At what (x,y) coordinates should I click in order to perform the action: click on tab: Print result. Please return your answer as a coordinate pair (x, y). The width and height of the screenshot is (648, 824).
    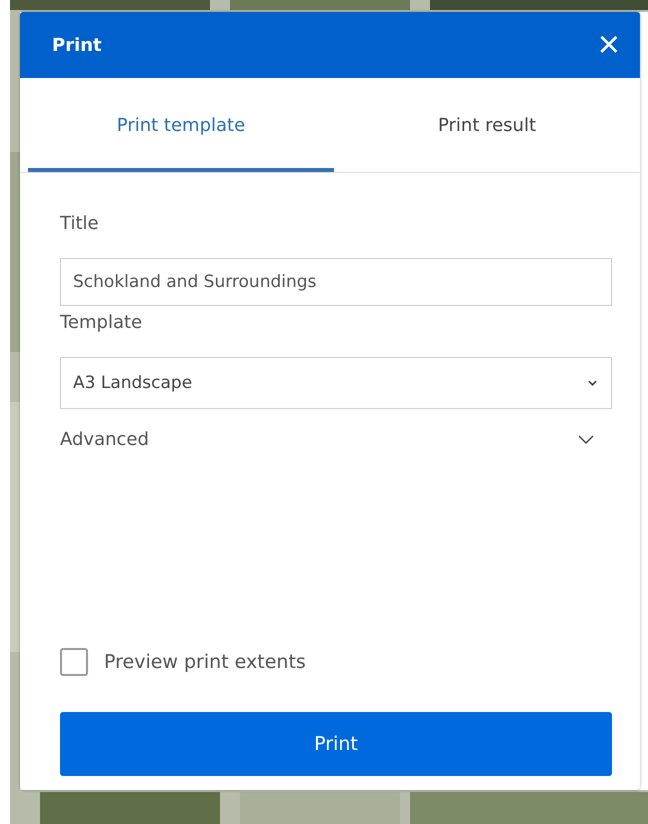
    Looking at the image, I should click on (487, 125).